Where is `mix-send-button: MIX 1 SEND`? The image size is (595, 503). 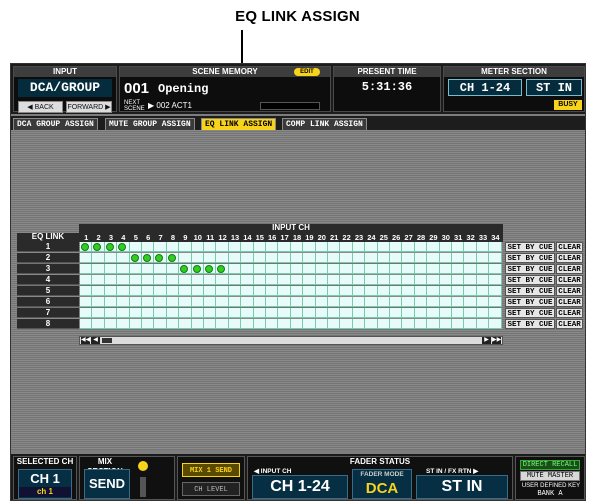 mix-send-button: MIX 1 SEND is located at coordinates (211, 470).